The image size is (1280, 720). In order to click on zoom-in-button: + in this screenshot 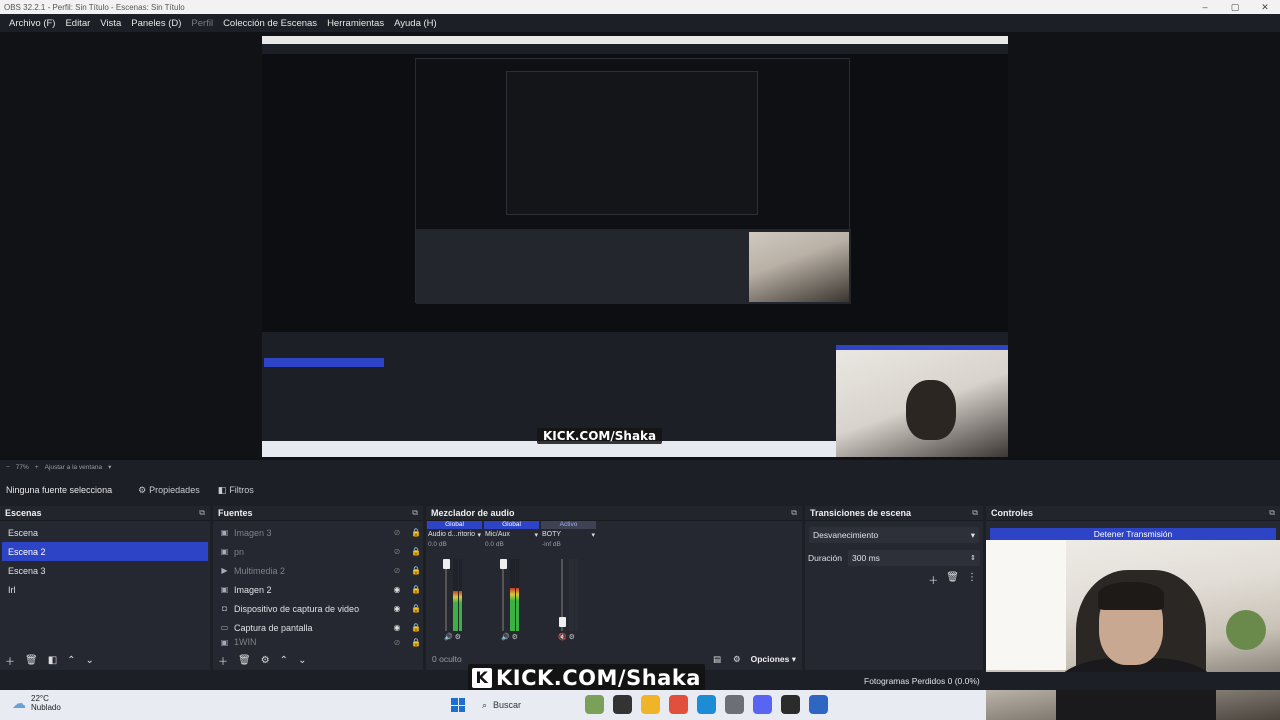, I will do `click(37, 467)`.